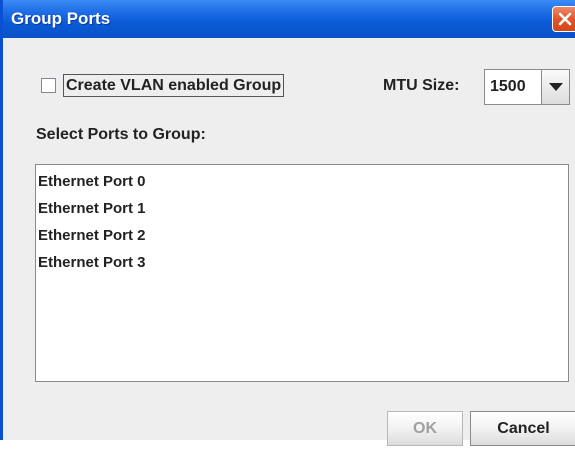  I want to click on title-bar: Group Ports, so click(289, 19).